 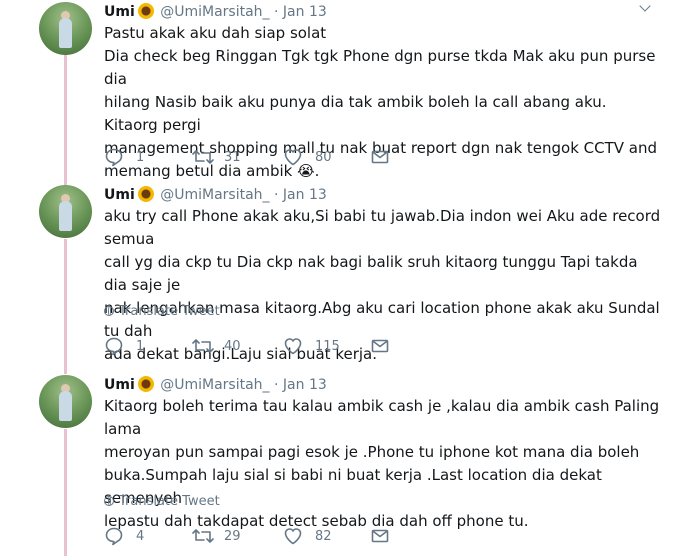 I want to click on like-count: 115, so click(x=327, y=346).